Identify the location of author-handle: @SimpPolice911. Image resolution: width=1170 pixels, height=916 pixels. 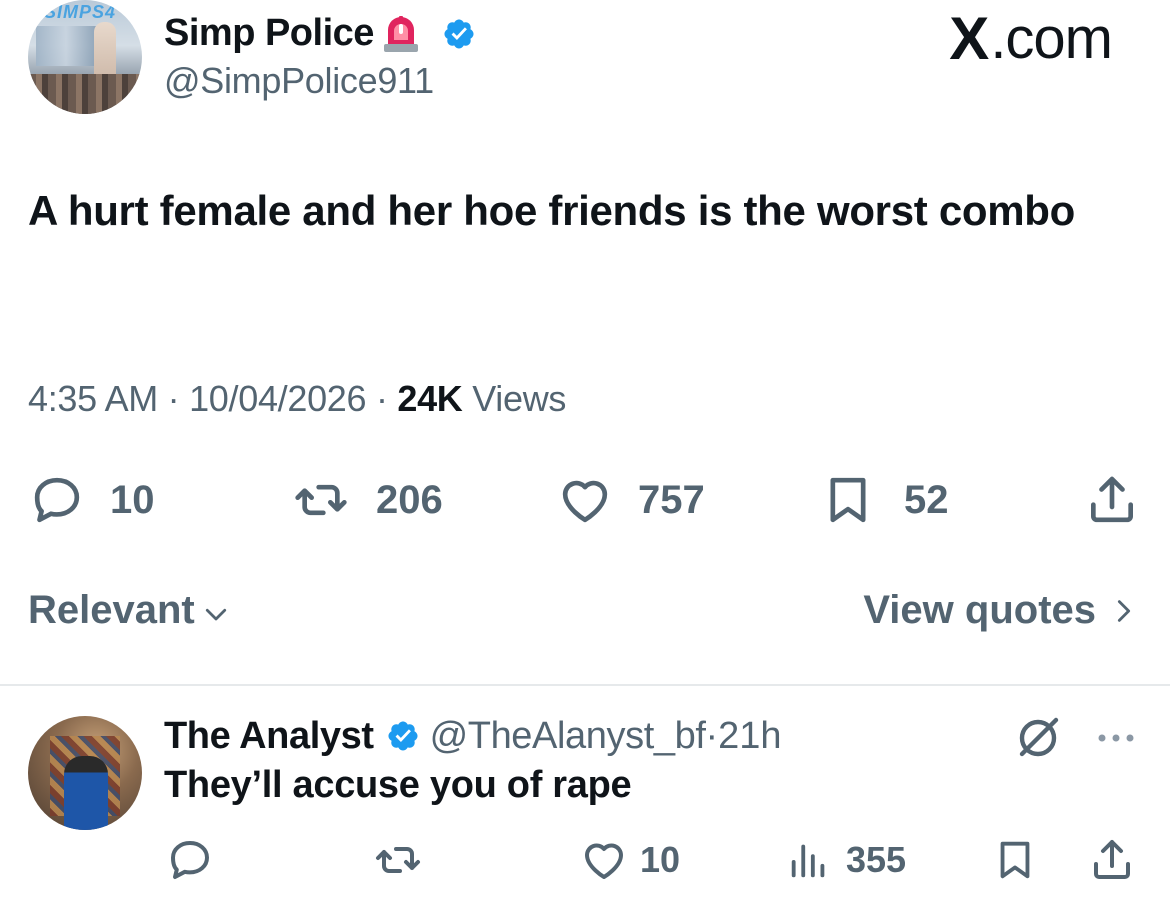
(299, 81).